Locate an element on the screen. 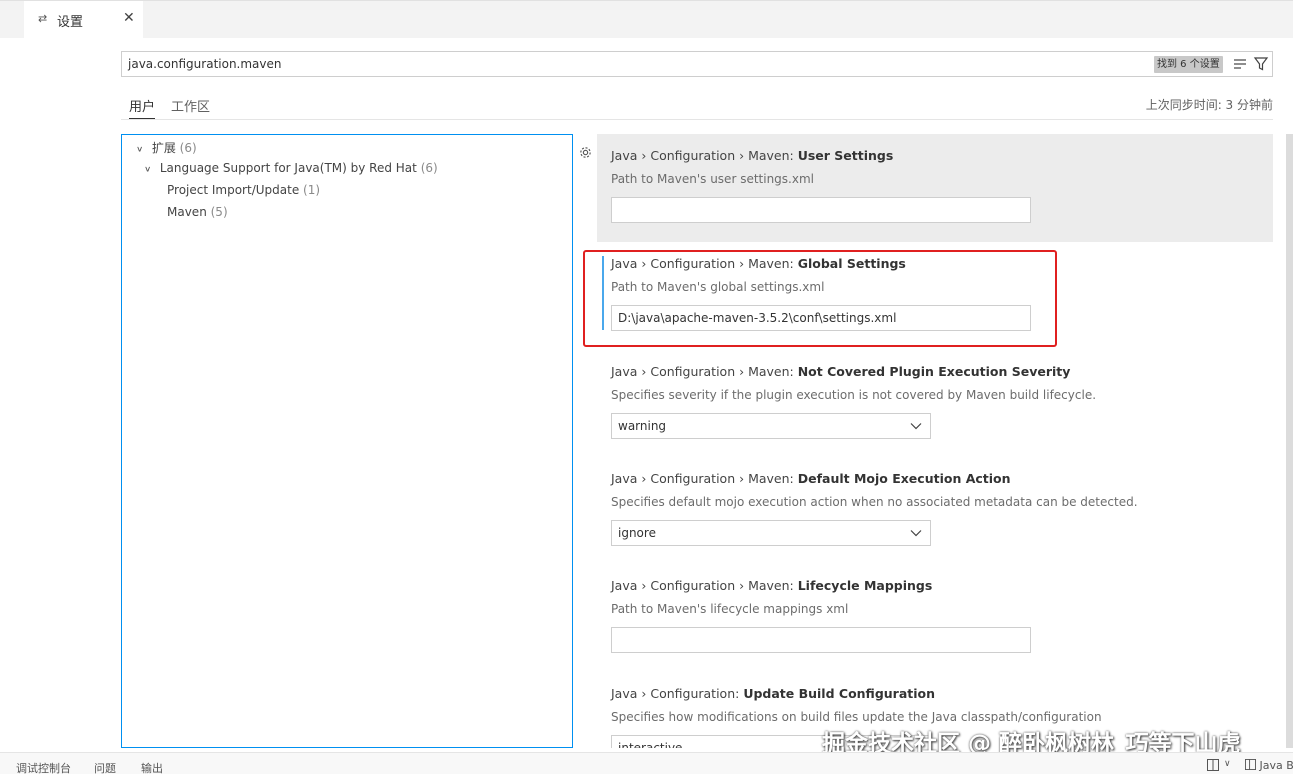 This screenshot has width=1293, height=774. java-status-item: Java B is located at coordinates (1269, 765).